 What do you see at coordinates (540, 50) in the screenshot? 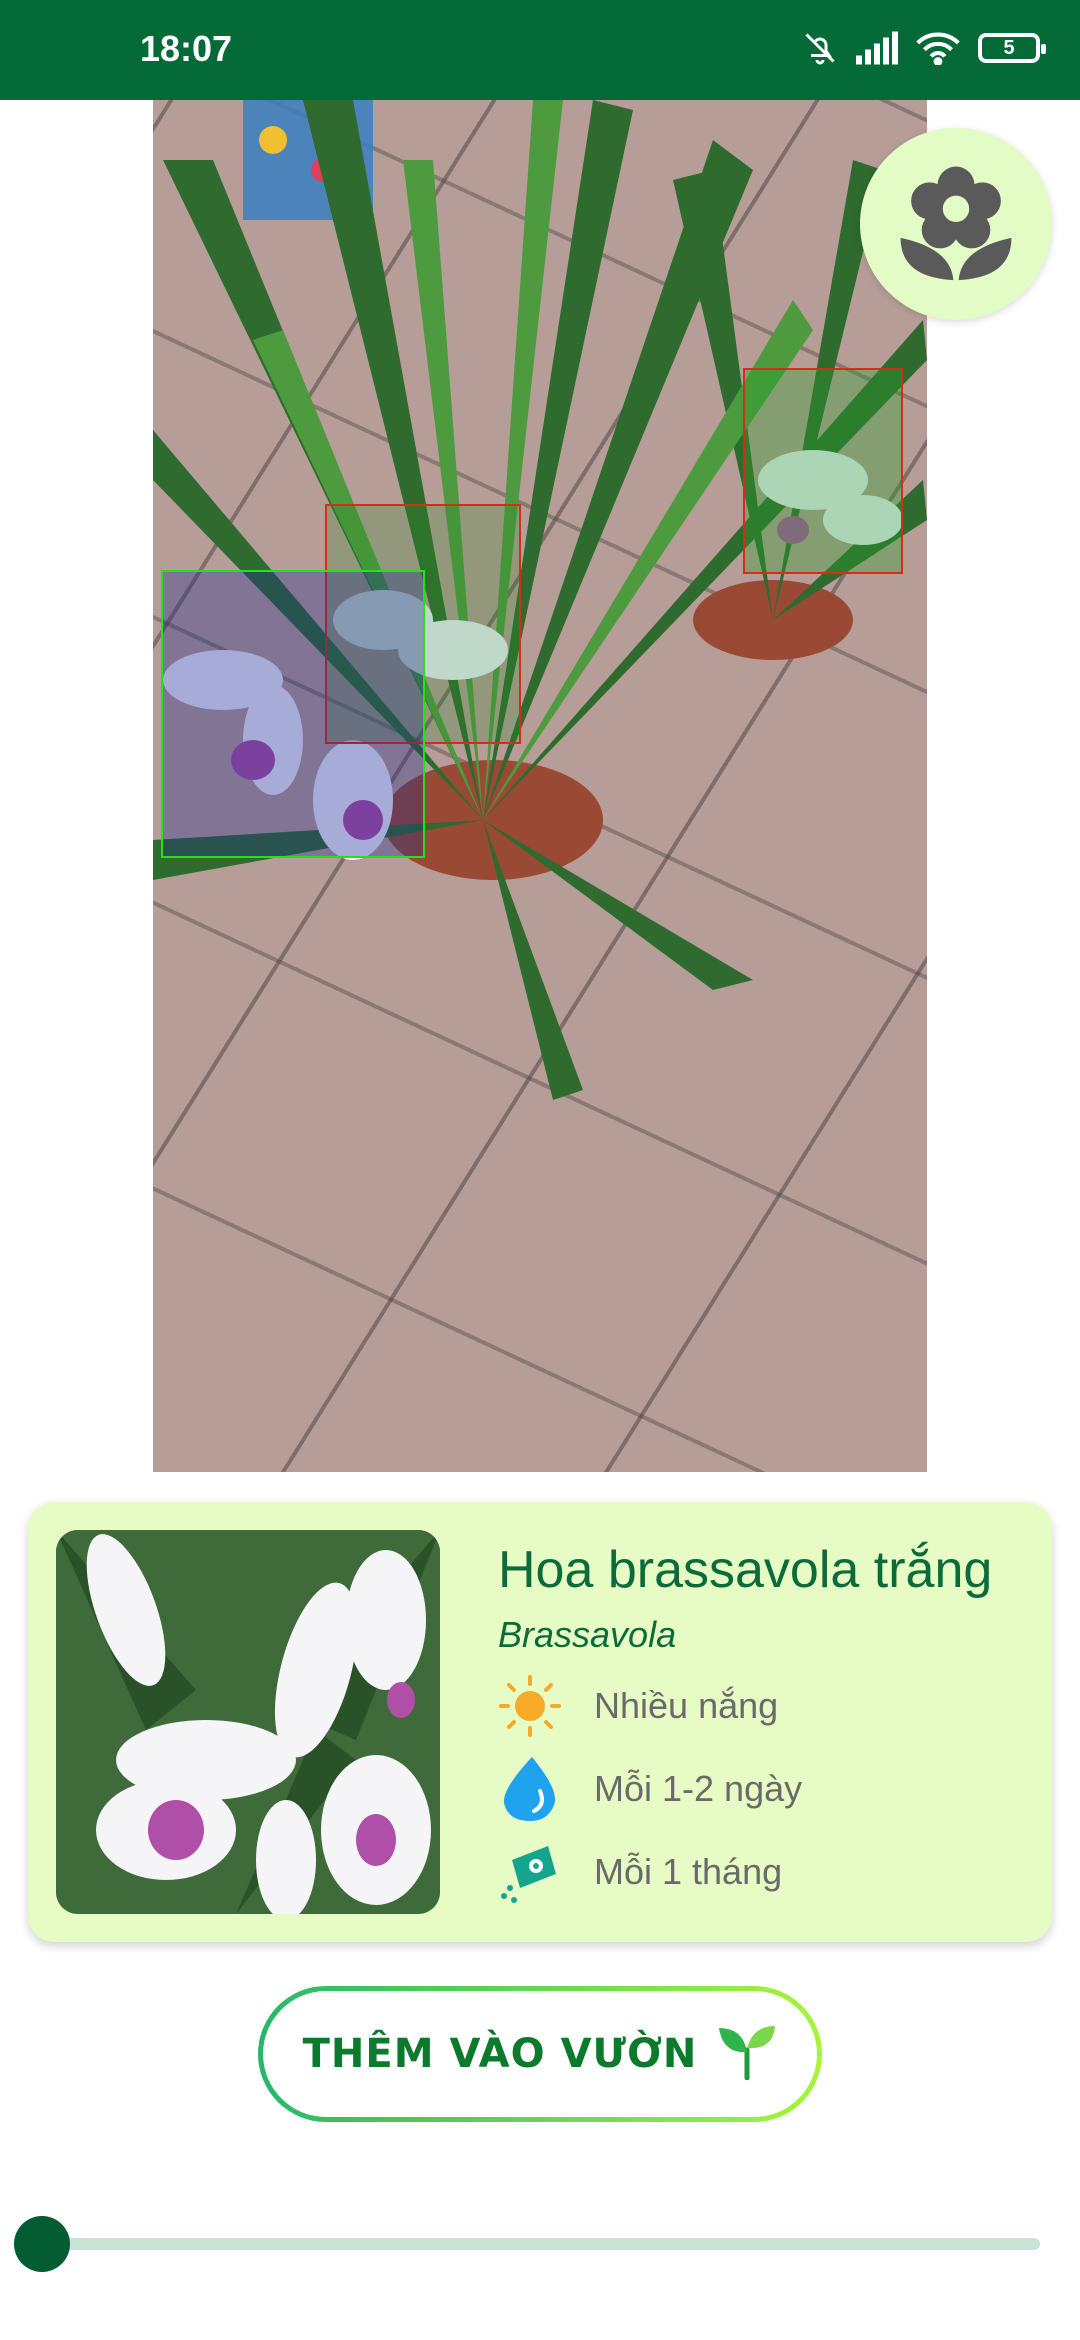
I see `status-bar: 18:07 5` at bounding box center [540, 50].